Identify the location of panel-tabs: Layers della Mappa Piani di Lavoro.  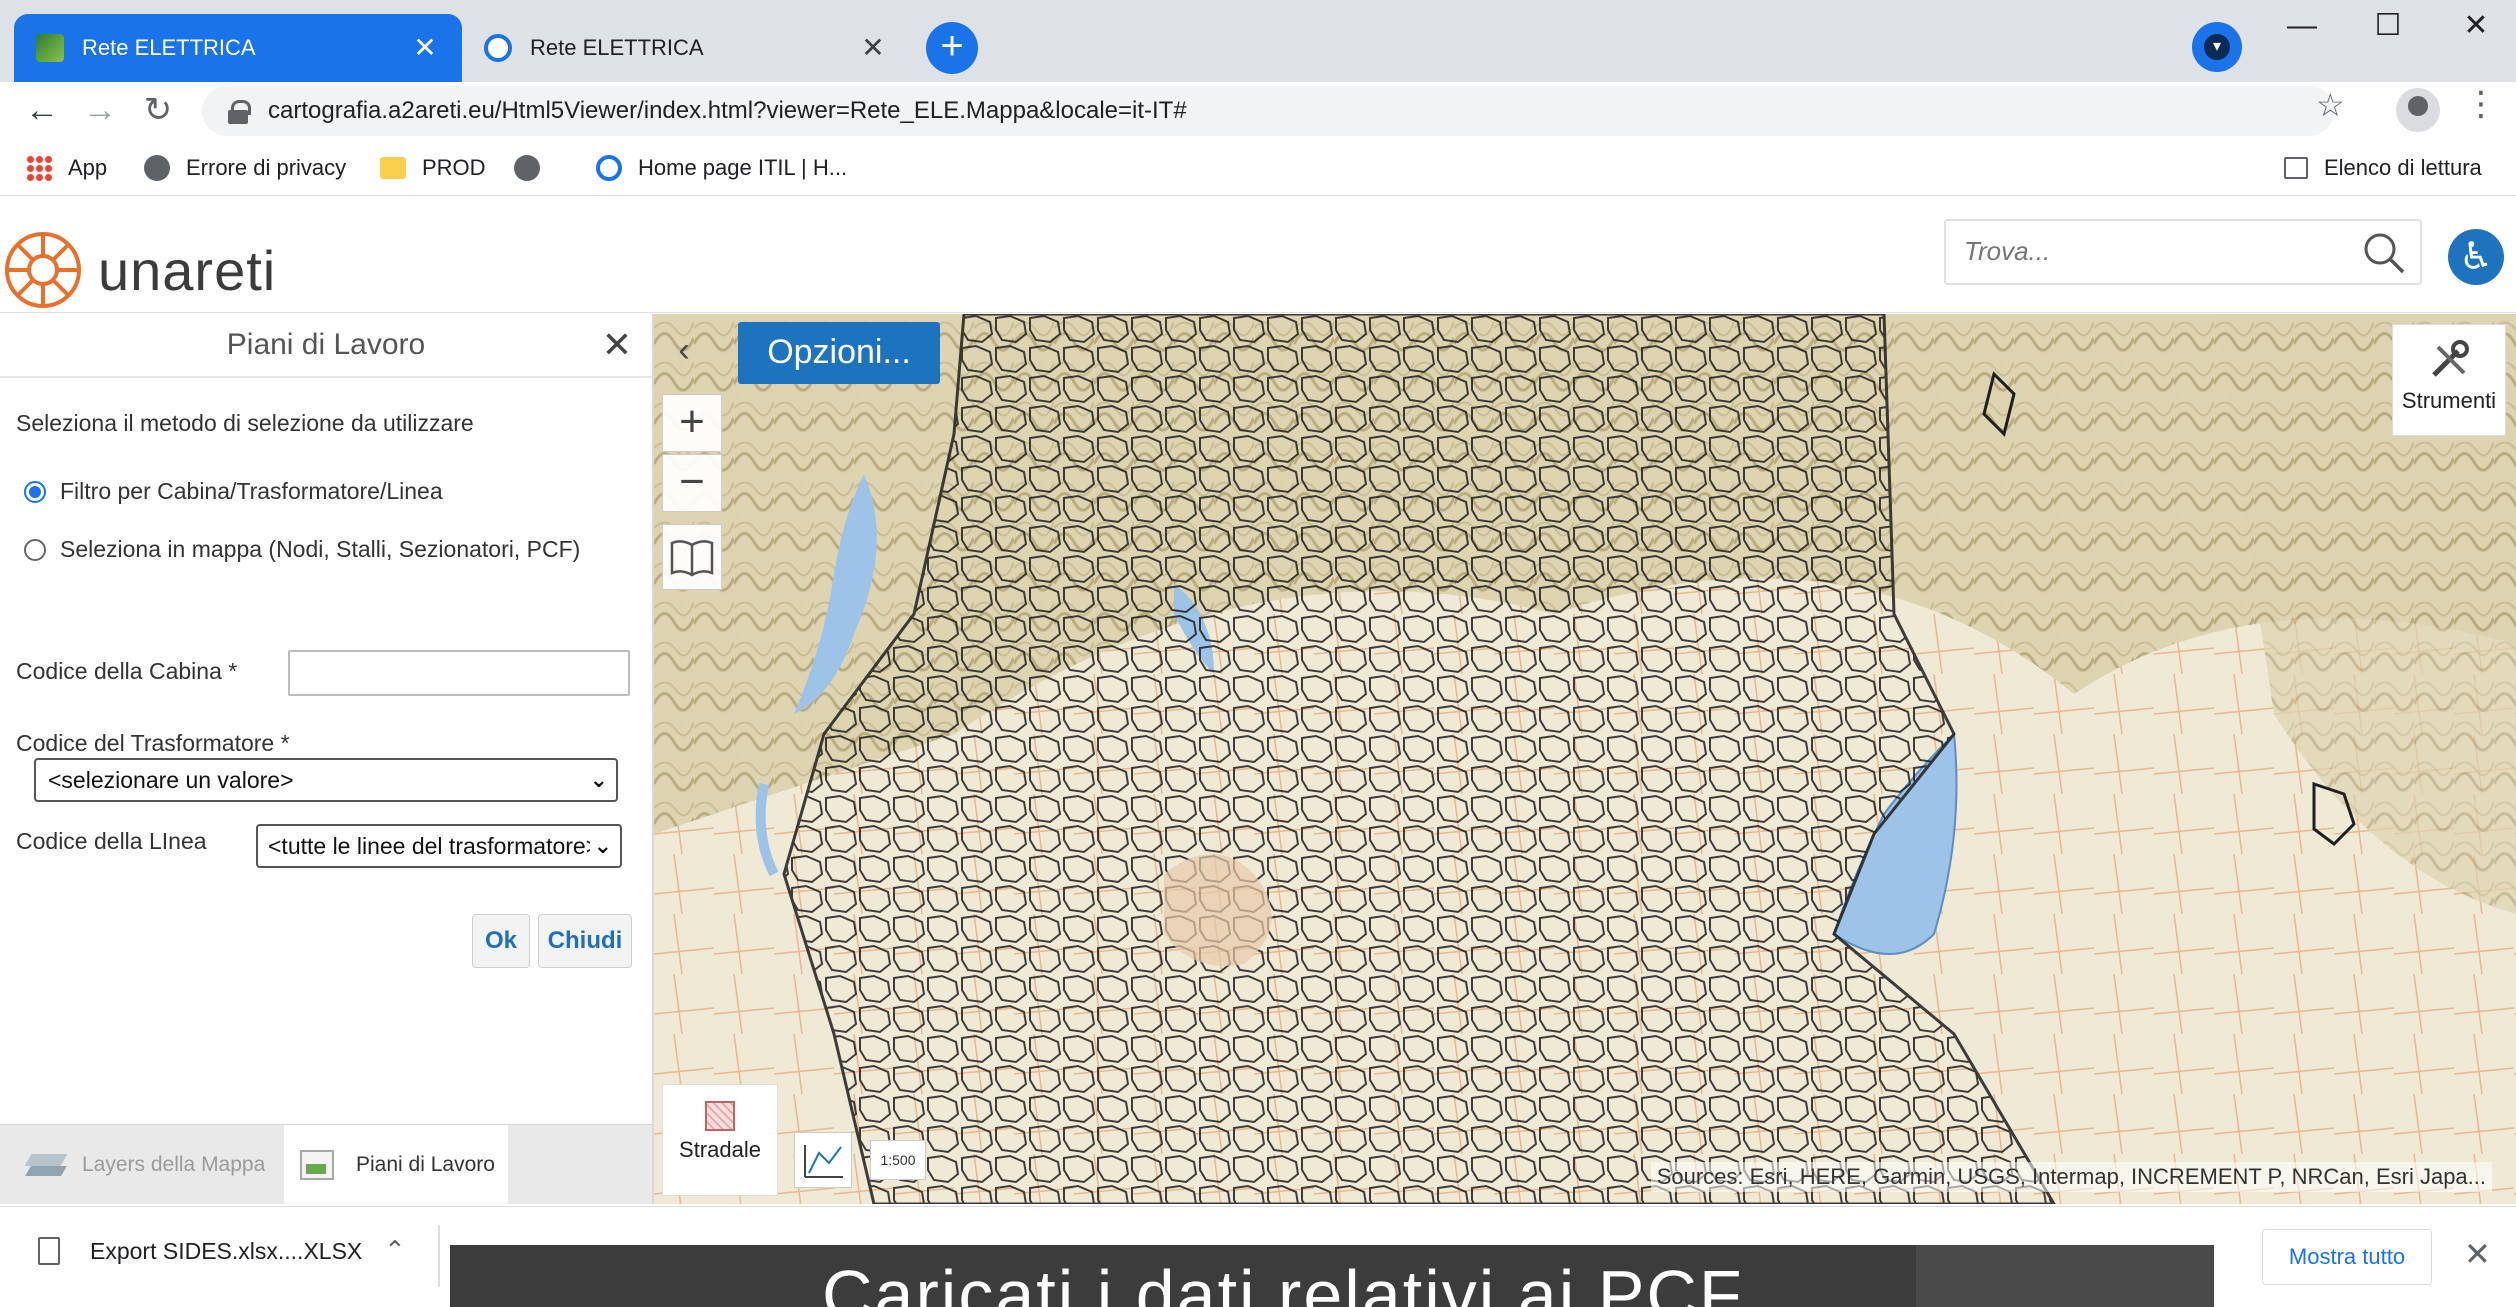
(326, 1164).